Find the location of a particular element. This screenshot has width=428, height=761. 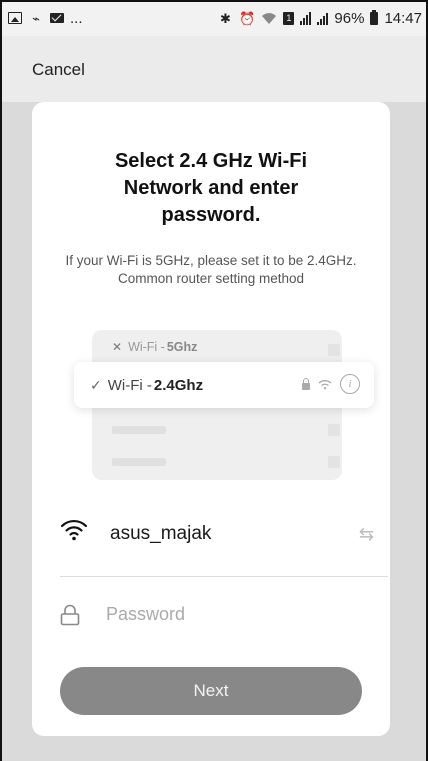

illustration-row-24ghz: ✓ Wi-Fi - 2.4Ghz i is located at coordinates (224, 385).